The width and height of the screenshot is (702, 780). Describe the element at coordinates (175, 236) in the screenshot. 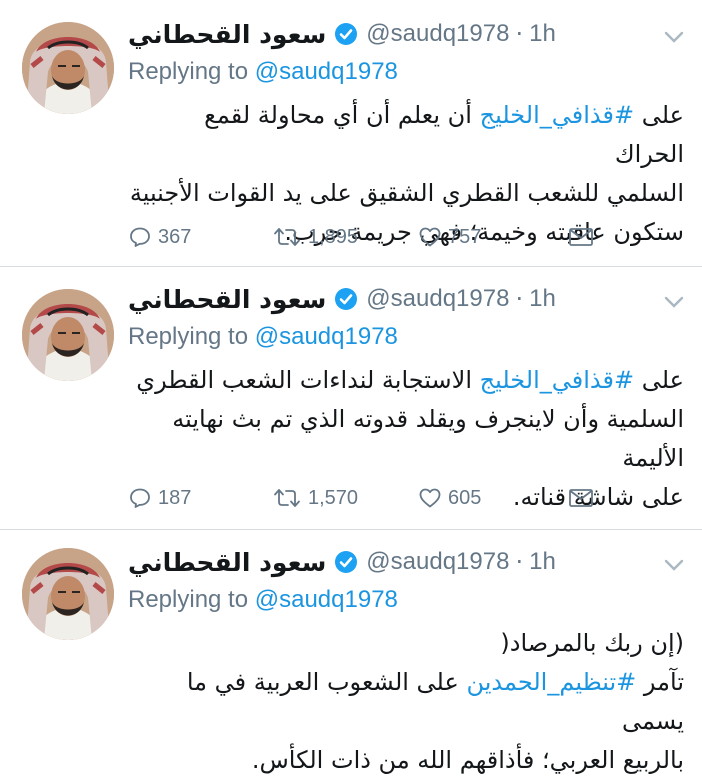

I see `reply-count: 367` at that location.